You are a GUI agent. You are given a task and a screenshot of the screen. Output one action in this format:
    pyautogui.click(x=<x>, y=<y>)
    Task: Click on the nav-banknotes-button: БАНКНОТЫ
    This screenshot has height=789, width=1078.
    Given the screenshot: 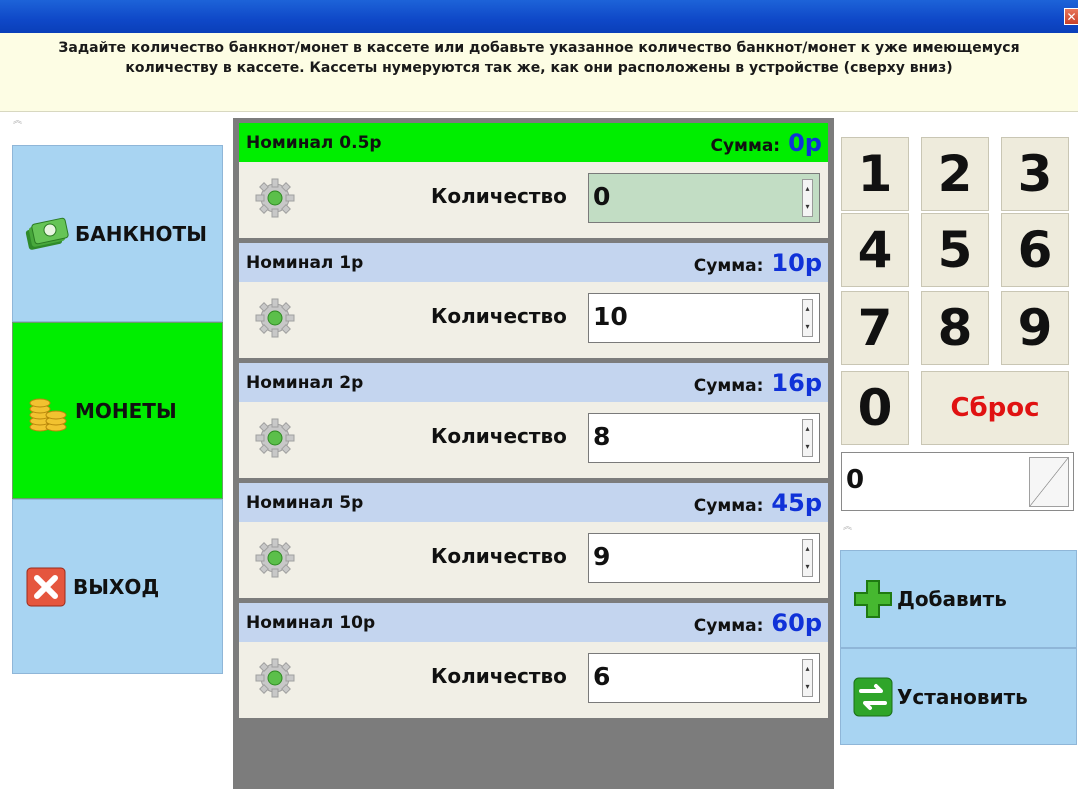 What is the action you would take?
    pyautogui.click(x=117, y=233)
    